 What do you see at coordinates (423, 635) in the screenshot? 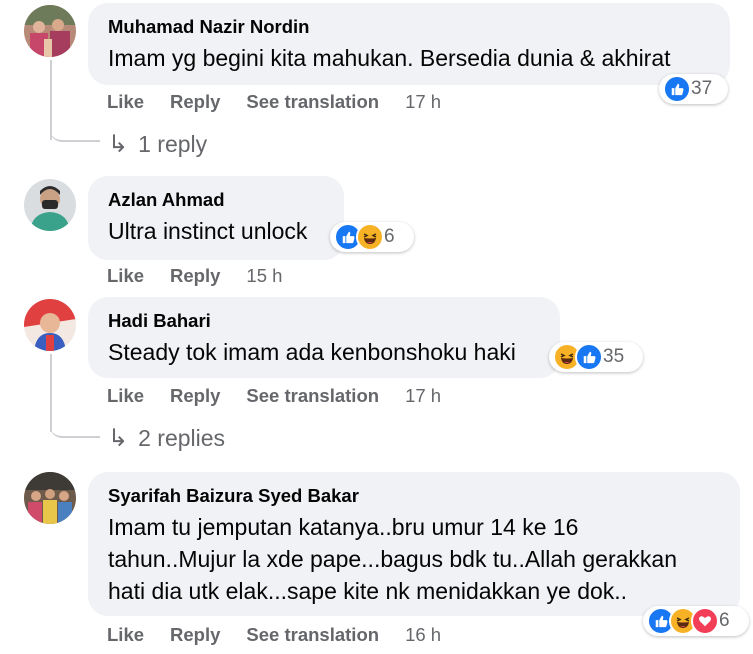
I see `timestamp: 16 h` at bounding box center [423, 635].